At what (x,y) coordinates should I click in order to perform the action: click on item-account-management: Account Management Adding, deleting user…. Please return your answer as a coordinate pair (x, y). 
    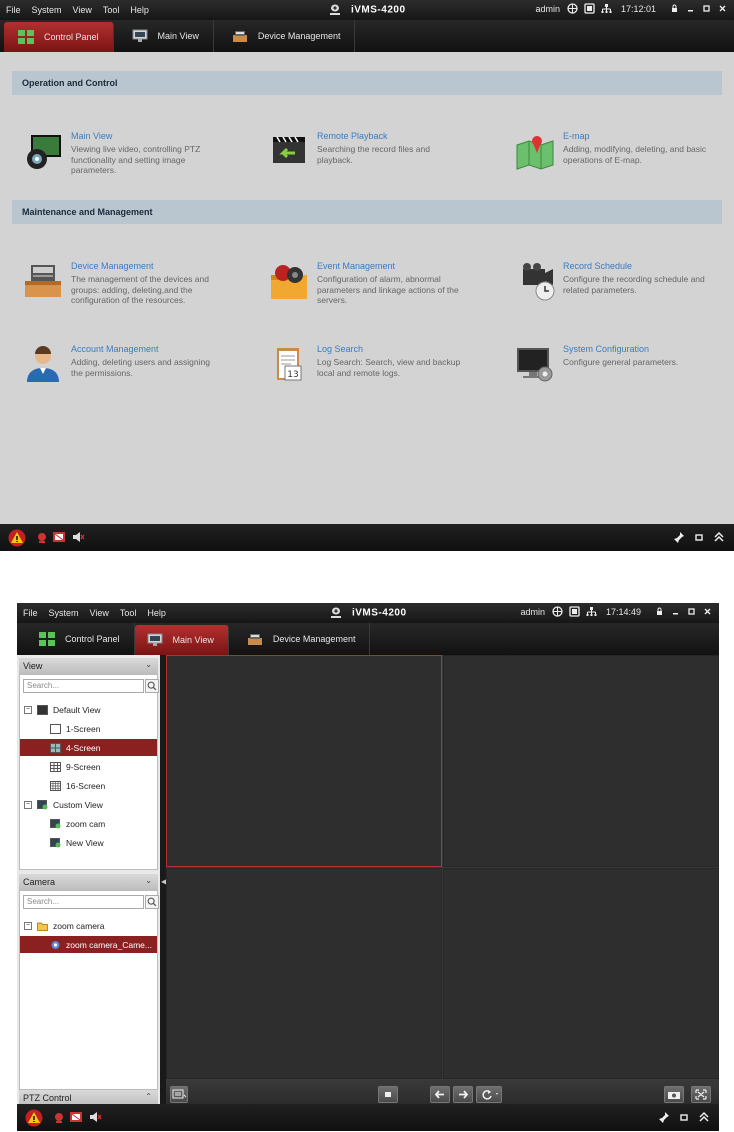
    Looking at the image, I should click on (138, 372).